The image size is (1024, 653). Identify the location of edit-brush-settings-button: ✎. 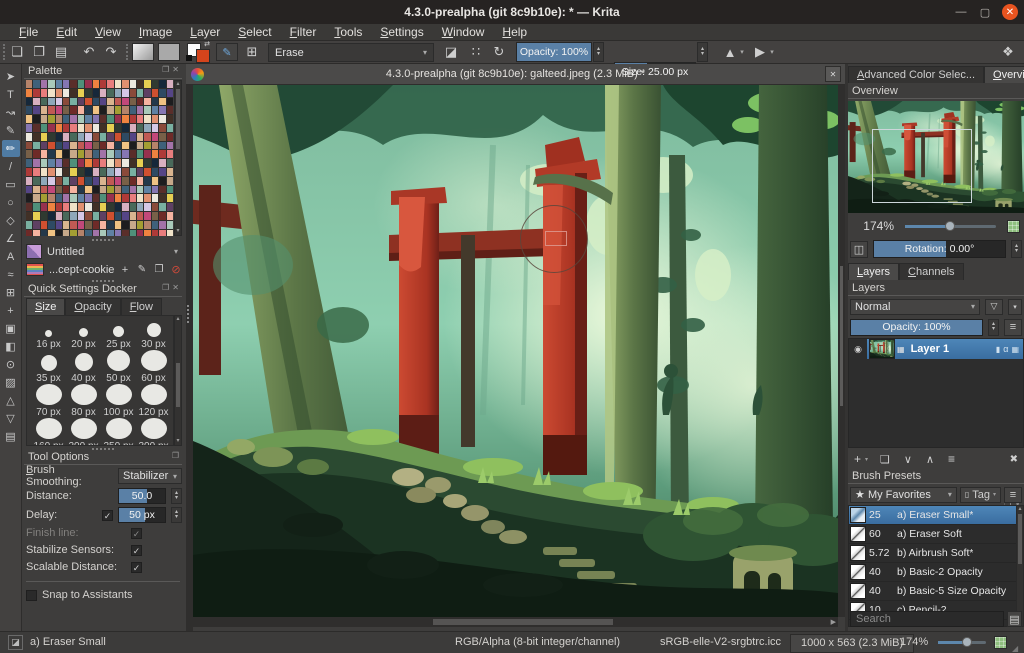
(227, 52).